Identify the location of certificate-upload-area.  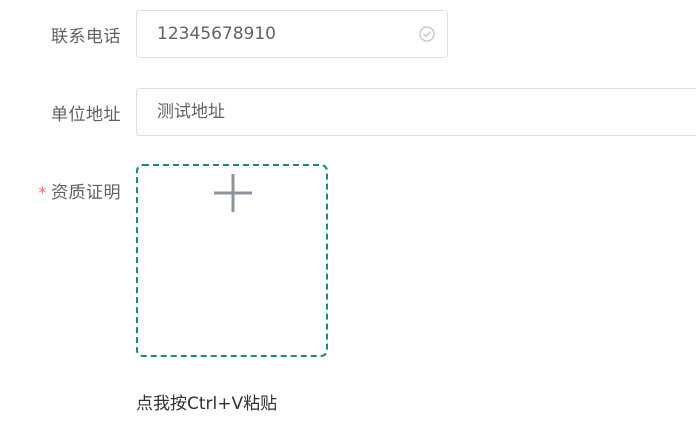
(232, 260).